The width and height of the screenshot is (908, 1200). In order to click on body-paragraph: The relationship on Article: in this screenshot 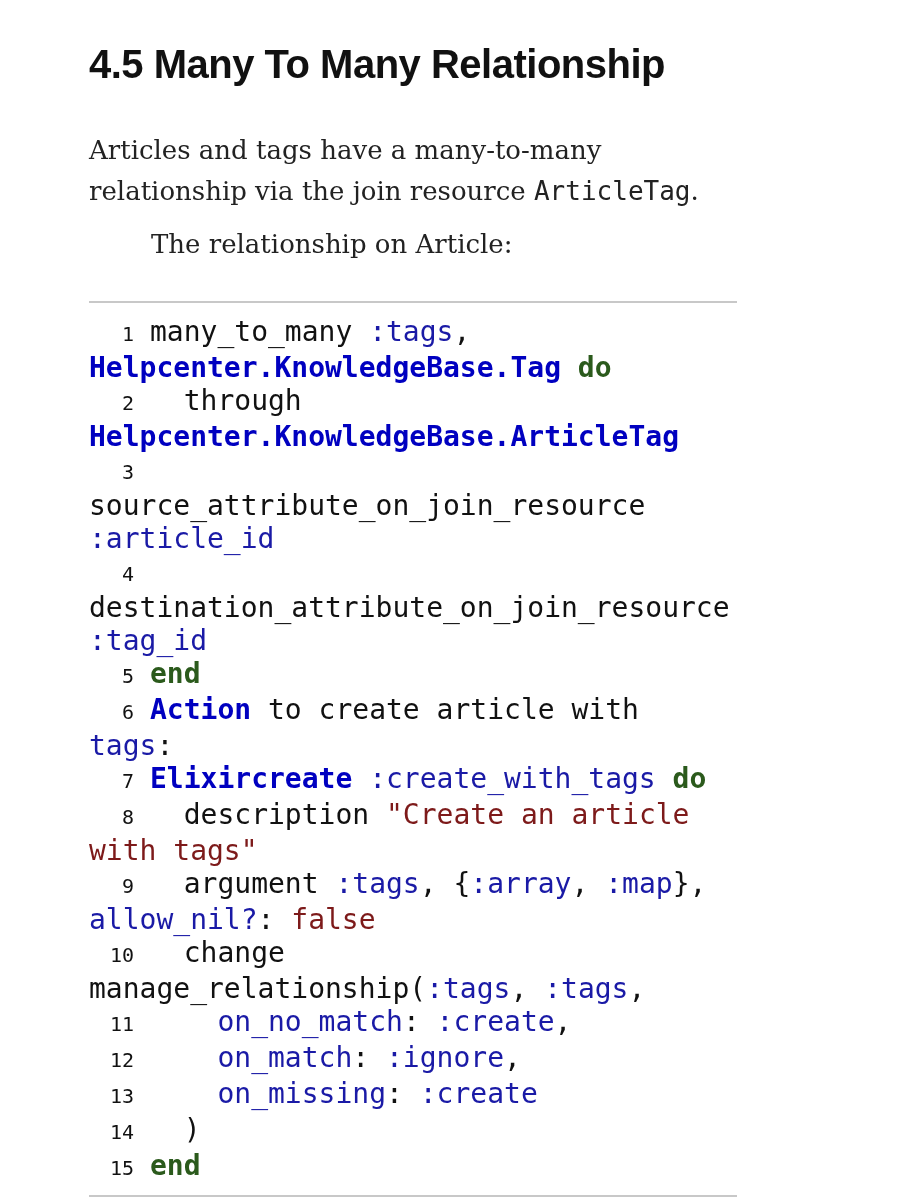, I will do `click(332, 244)`.